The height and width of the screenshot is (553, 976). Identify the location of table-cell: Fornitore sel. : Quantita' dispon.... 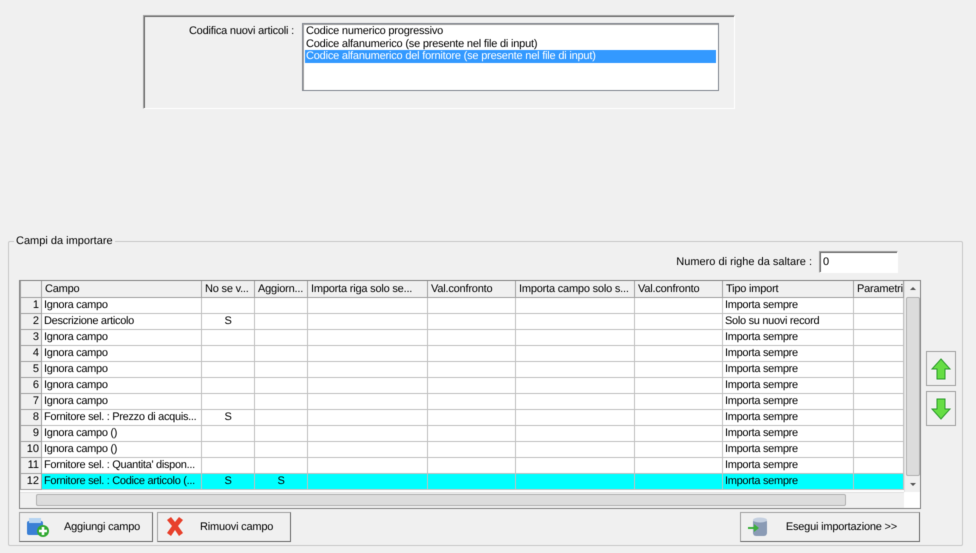
(122, 465).